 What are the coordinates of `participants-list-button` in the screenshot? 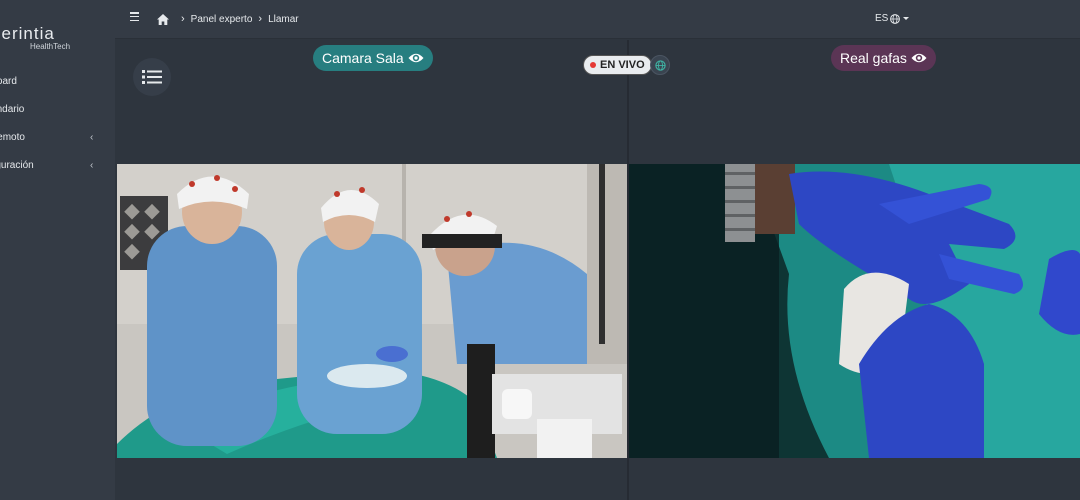 It's located at (152, 77).